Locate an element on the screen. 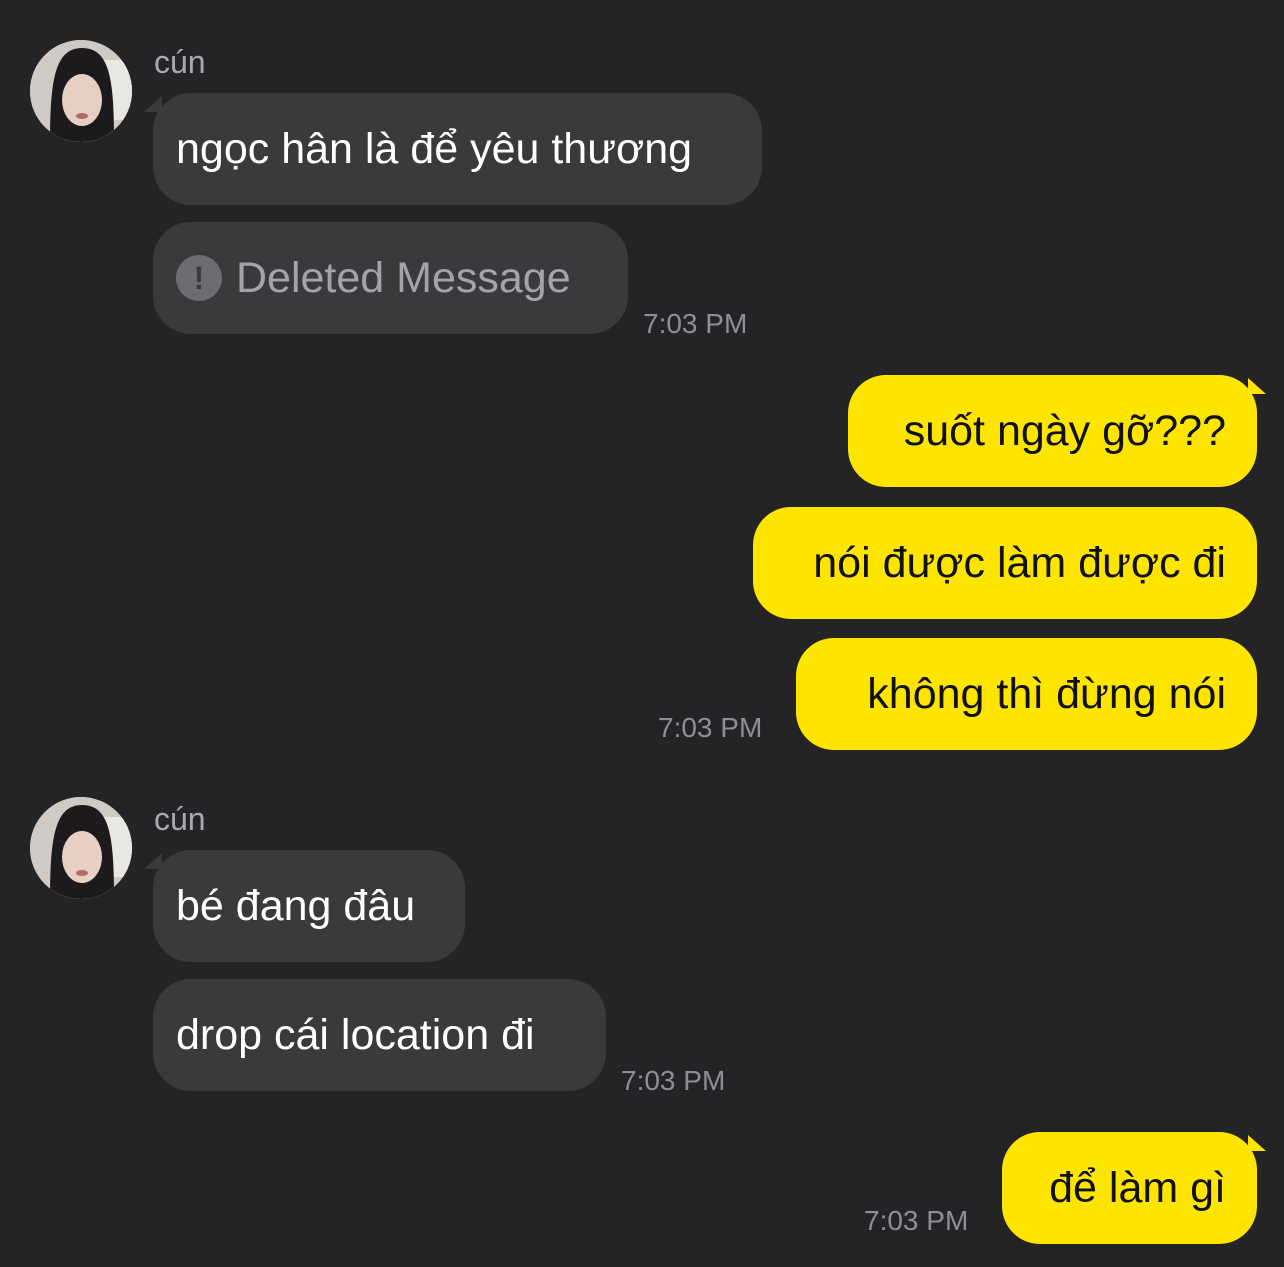 This screenshot has height=1267, width=1284. message-bubble-outgoing: suốt ngày gỡ??? is located at coordinates (1052, 431).